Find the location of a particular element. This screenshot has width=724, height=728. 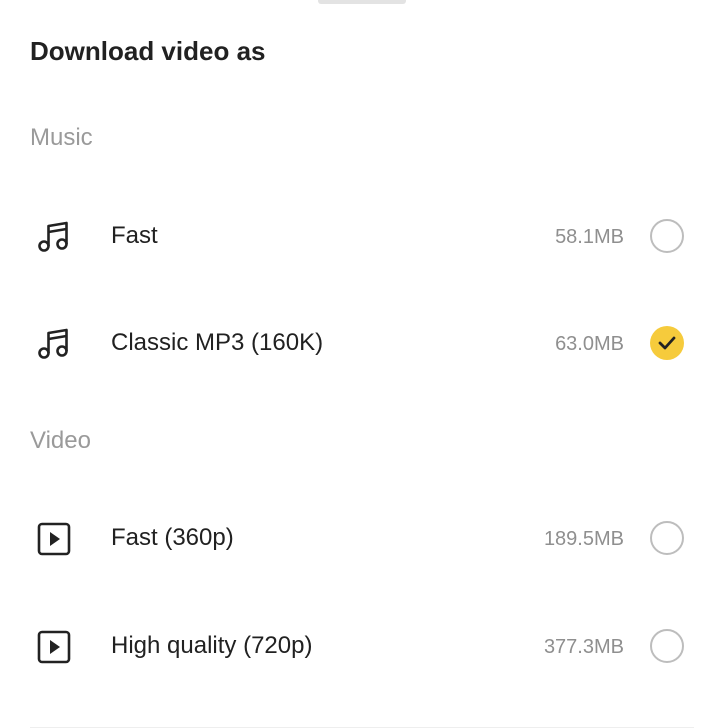

section-header-music: Music is located at coordinates (61, 137).